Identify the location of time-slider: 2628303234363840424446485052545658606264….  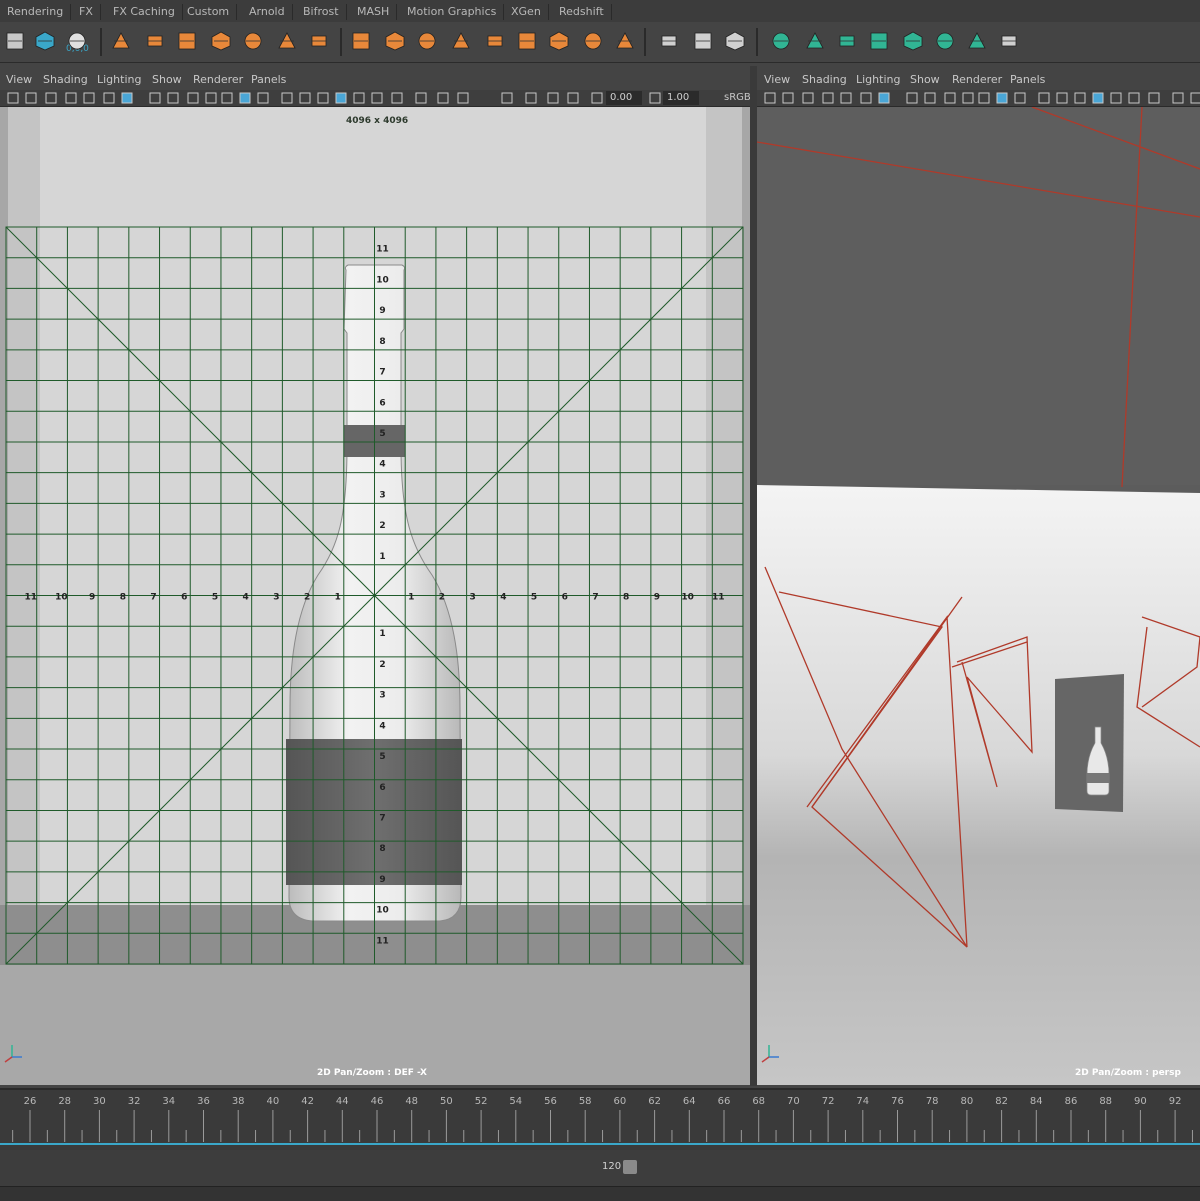
(600, 1119).